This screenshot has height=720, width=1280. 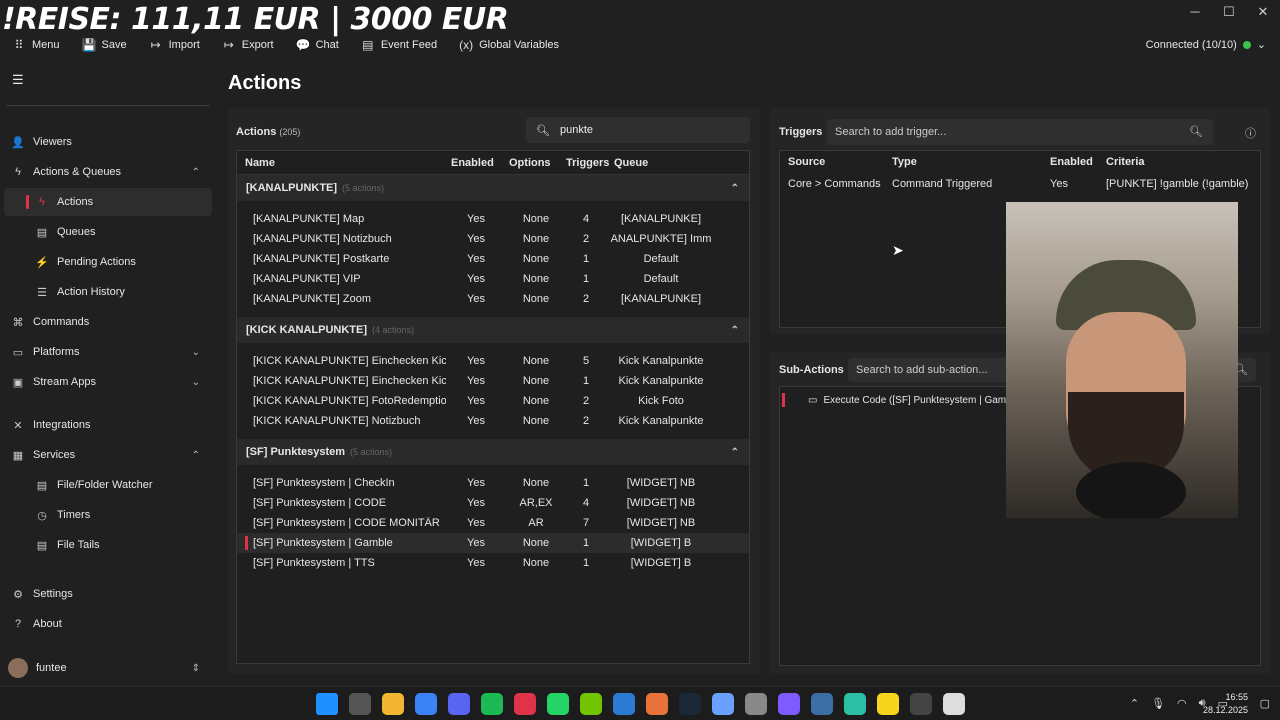 I want to click on sidebar-item-timers: ◷ Timers, so click(x=108, y=515).